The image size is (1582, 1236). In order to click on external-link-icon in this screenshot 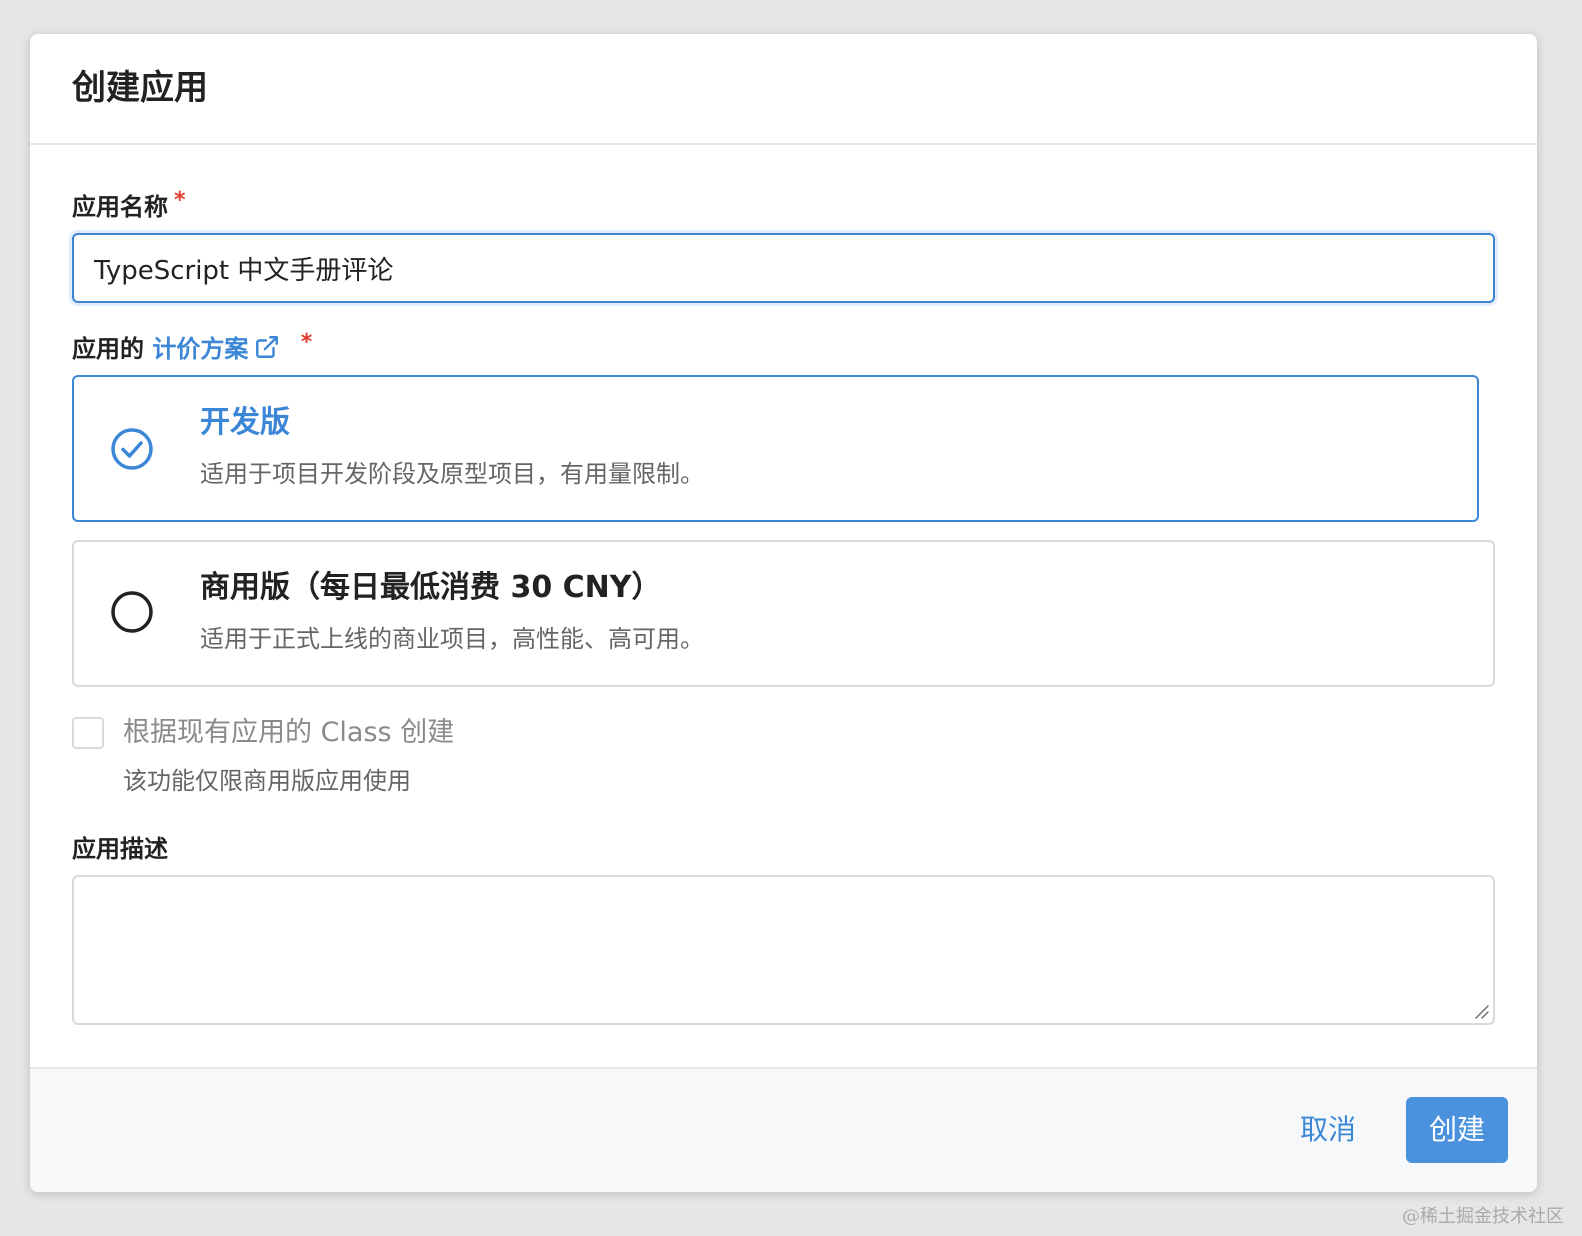, I will do `click(267, 347)`.